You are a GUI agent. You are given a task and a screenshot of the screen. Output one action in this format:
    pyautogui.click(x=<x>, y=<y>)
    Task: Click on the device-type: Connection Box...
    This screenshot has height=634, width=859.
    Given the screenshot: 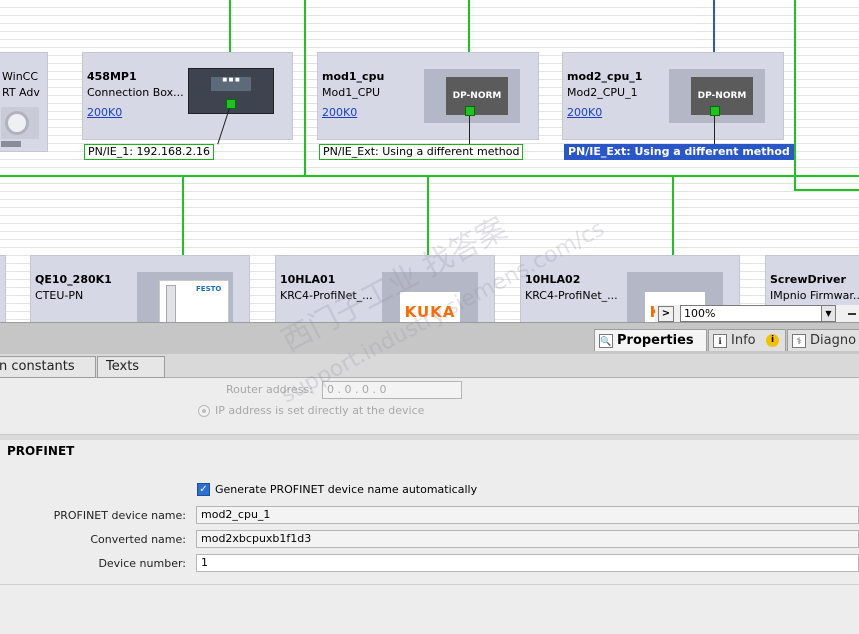 What is the action you would take?
    pyautogui.click(x=135, y=92)
    